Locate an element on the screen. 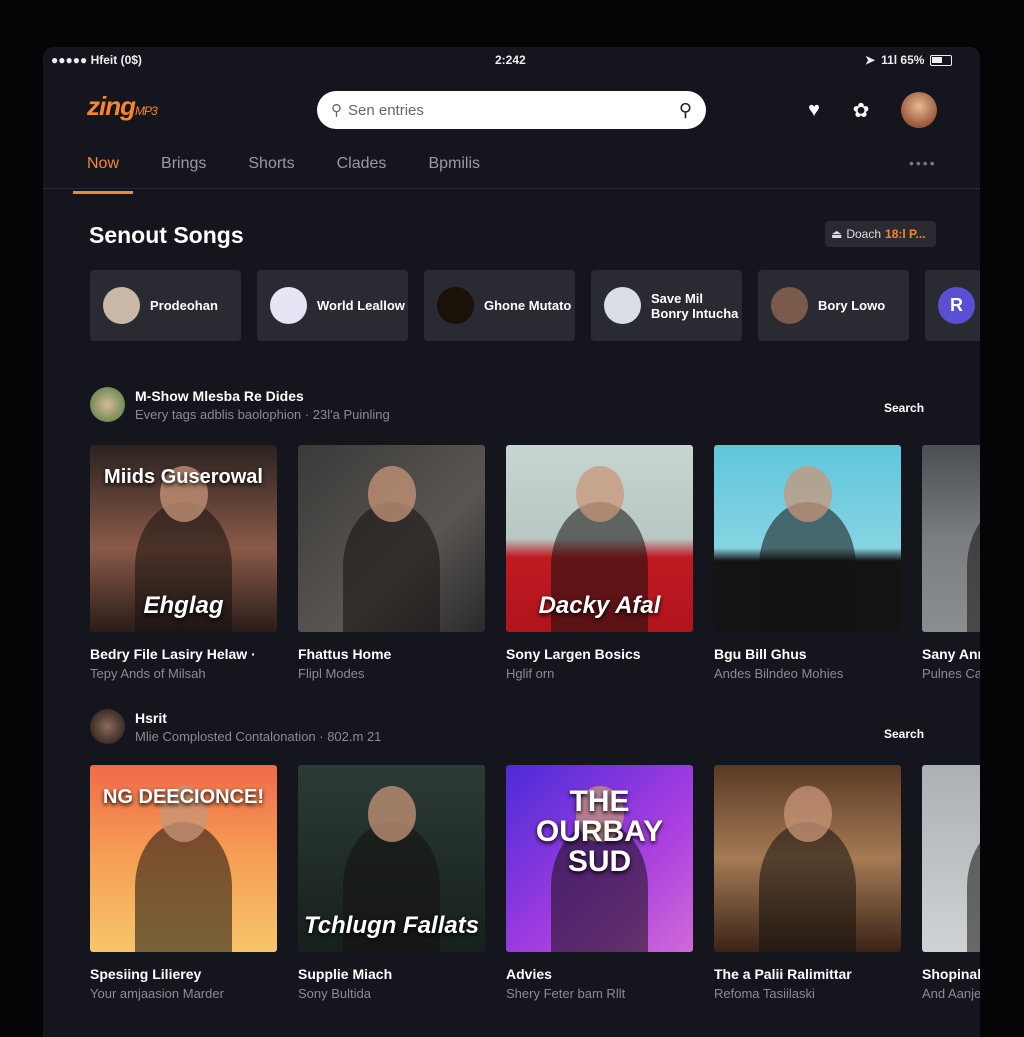 This screenshot has width=1024, height=1037. artist-name: Bory Lowo is located at coordinates (852, 305).